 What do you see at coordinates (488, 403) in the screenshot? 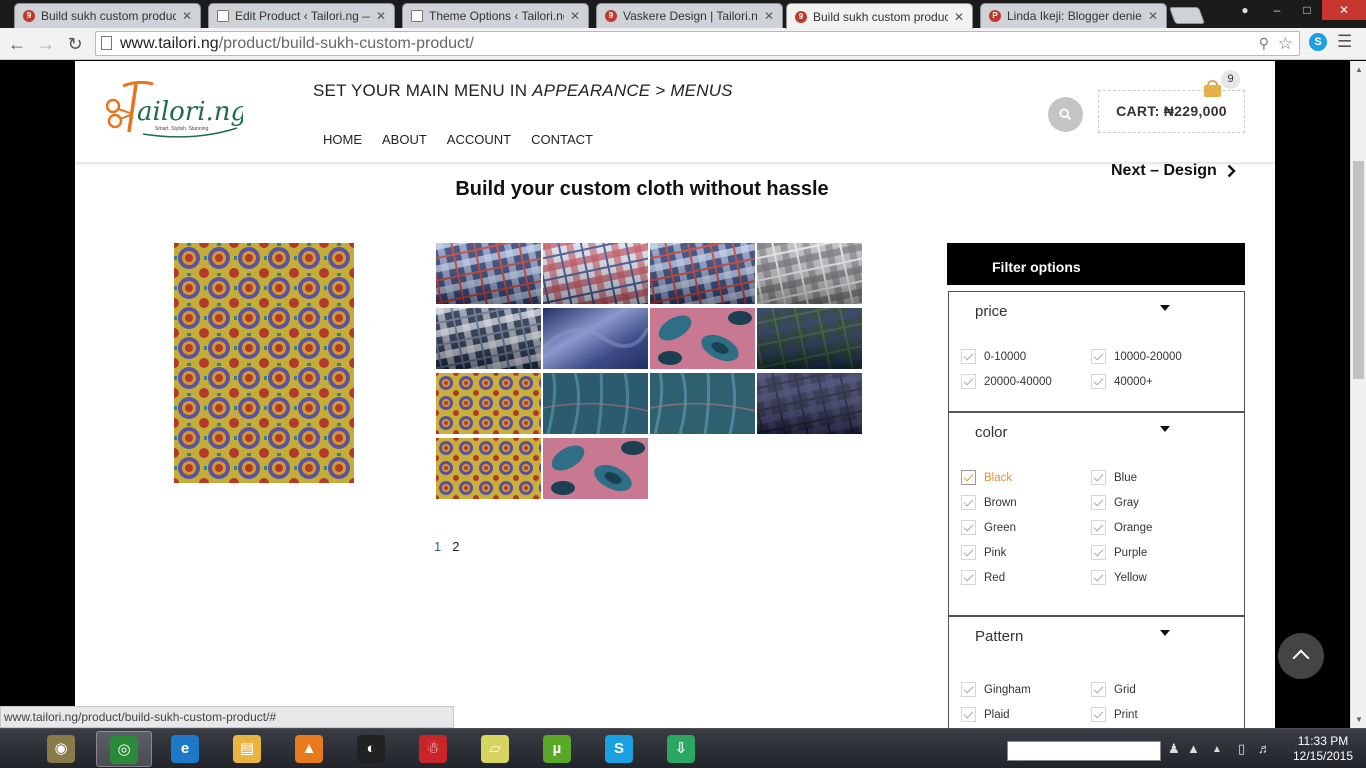
I see `fabric-swatch-ankara-yellow` at bounding box center [488, 403].